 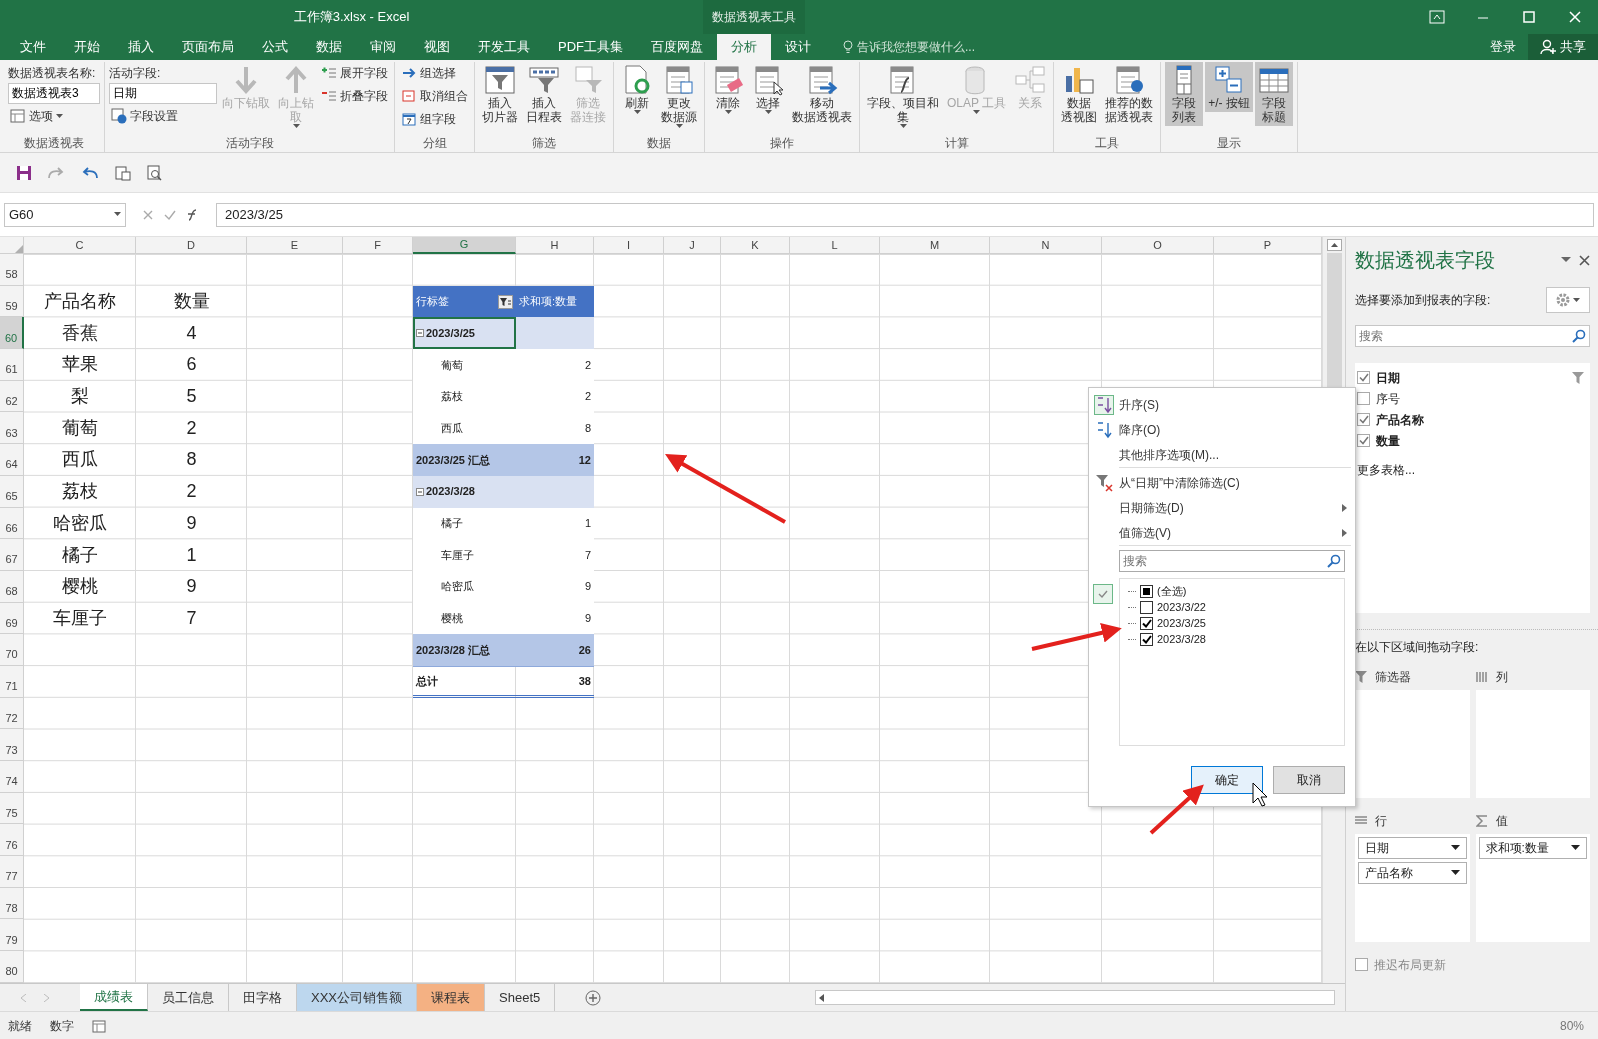 What do you see at coordinates (1584, 260) in the screenshot?
I see `close-icon` at bounding box center [1584, 260].